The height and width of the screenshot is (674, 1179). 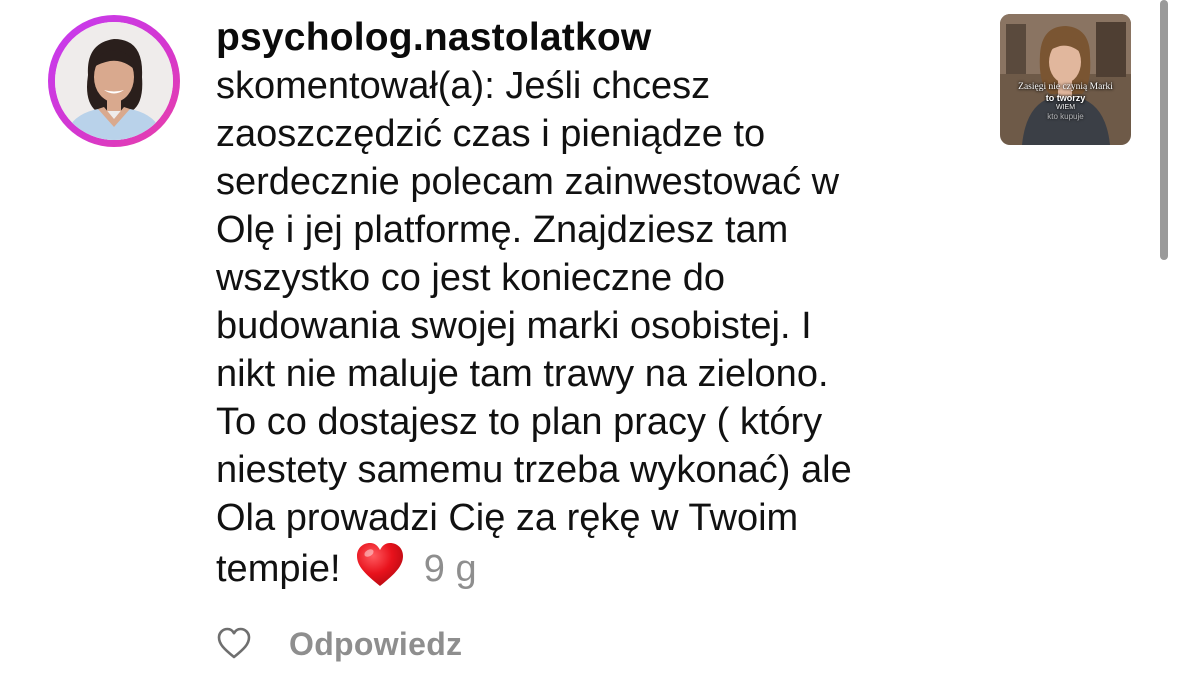 What do you see at coordinates (463, 86) in the screenshot?
I see `comment-line: skomentował(a): Jeśli chcesz` at bounding box center [463, 86].